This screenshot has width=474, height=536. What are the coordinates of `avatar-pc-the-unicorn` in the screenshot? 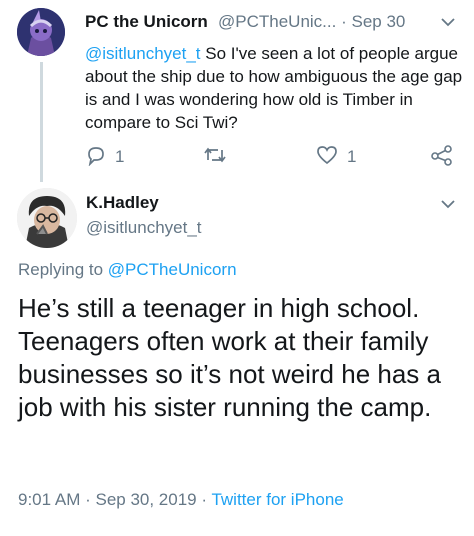 It's located at (41, 32).